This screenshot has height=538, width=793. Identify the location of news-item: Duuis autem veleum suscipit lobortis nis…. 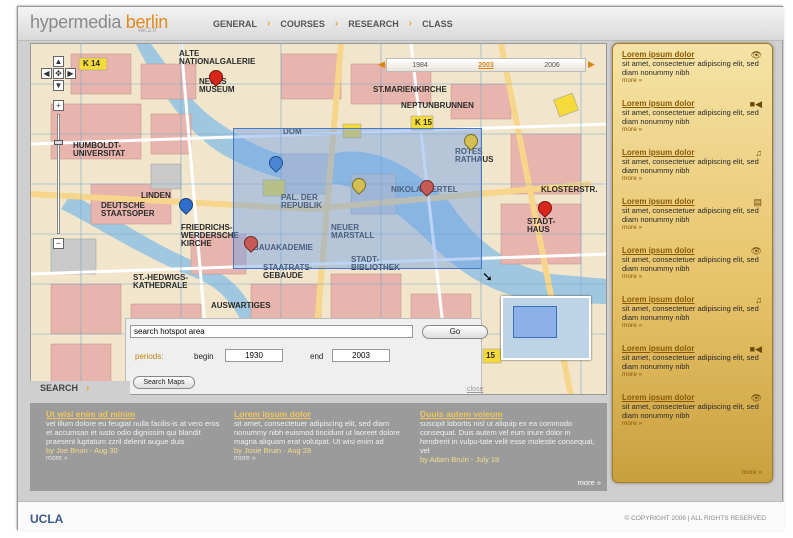
(509, 436).